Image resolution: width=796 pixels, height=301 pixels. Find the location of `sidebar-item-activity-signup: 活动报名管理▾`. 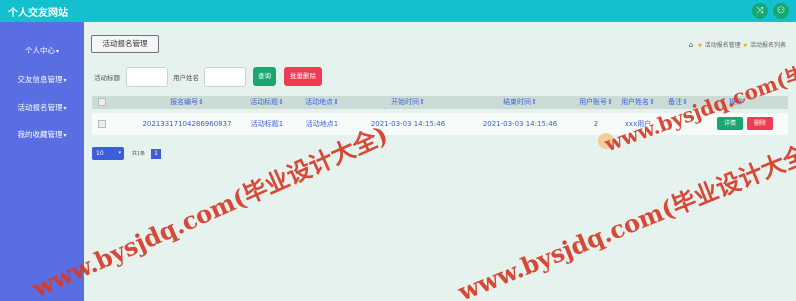

sidebar-item-activity-signup: 活动报名管理▾ is located at coordinates (42, 107).